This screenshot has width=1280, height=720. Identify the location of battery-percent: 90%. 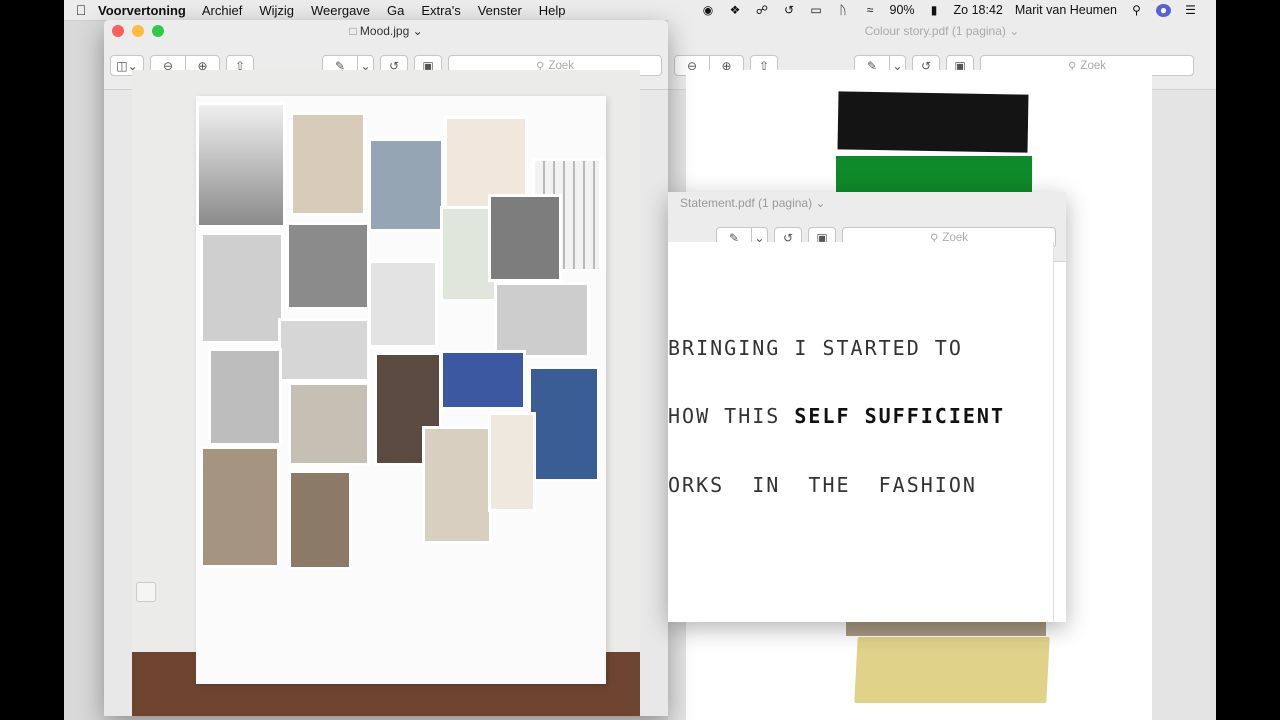
(902, 10).